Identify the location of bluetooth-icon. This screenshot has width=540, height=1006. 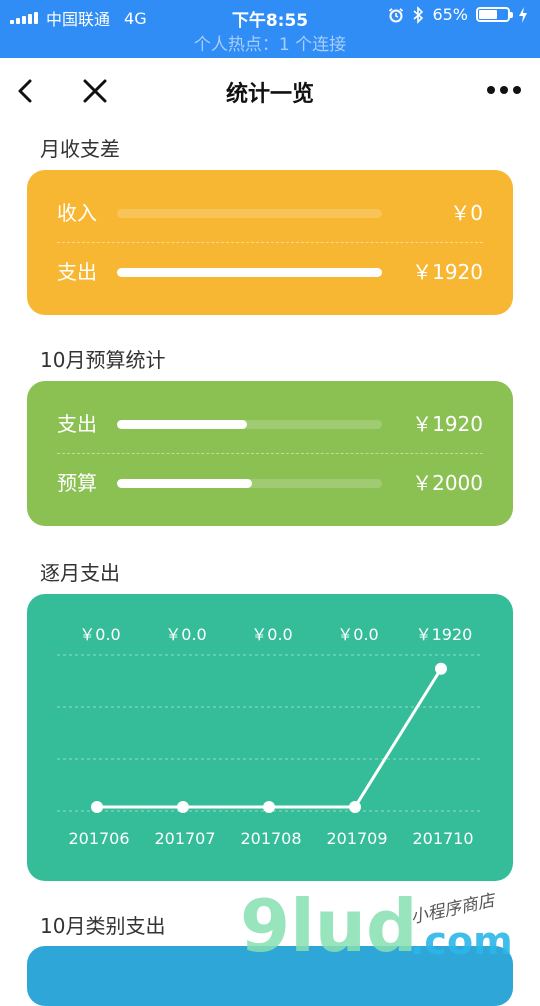
(418, 14).